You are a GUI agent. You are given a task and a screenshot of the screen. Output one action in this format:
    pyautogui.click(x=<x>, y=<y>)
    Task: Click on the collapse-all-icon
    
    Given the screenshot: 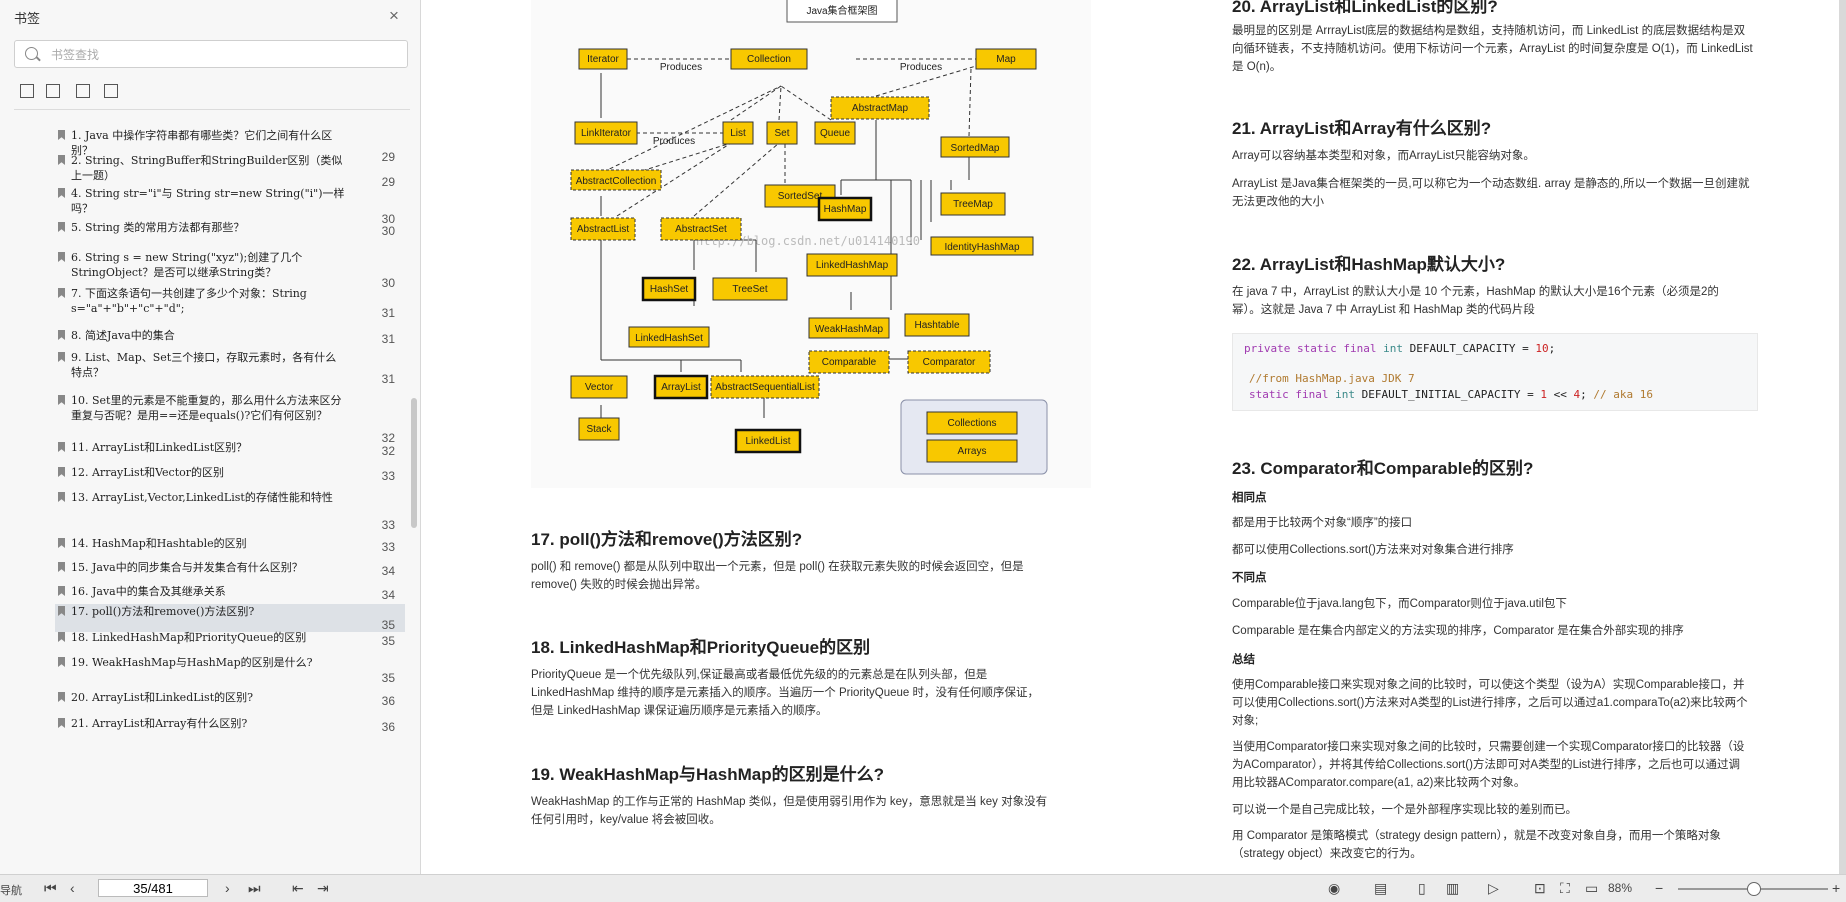 What is the action you would take?
    pyautogui.click(x=53, y=91)
    